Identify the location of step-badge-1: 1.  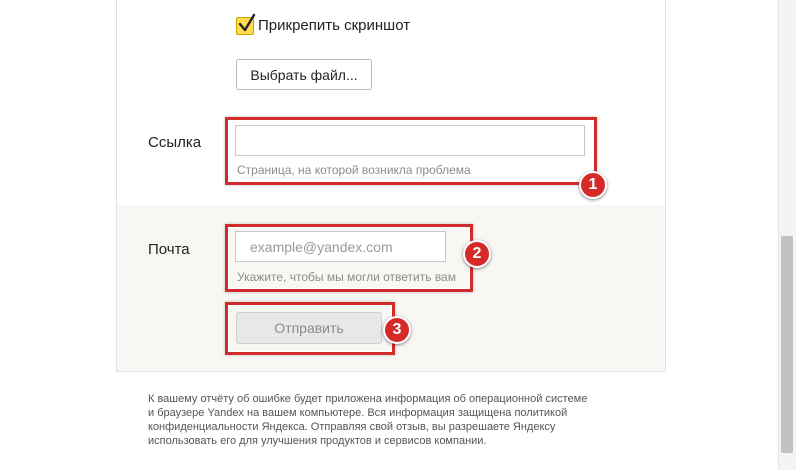
(593, 185).